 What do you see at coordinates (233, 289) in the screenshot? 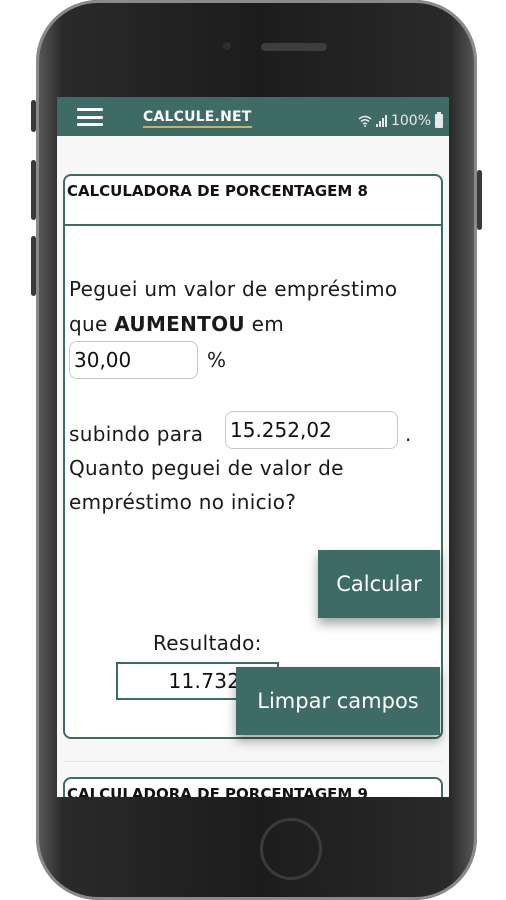
I see `question-line-1: Peguei um valor de empréstimo` at bounding box center [233, 289].